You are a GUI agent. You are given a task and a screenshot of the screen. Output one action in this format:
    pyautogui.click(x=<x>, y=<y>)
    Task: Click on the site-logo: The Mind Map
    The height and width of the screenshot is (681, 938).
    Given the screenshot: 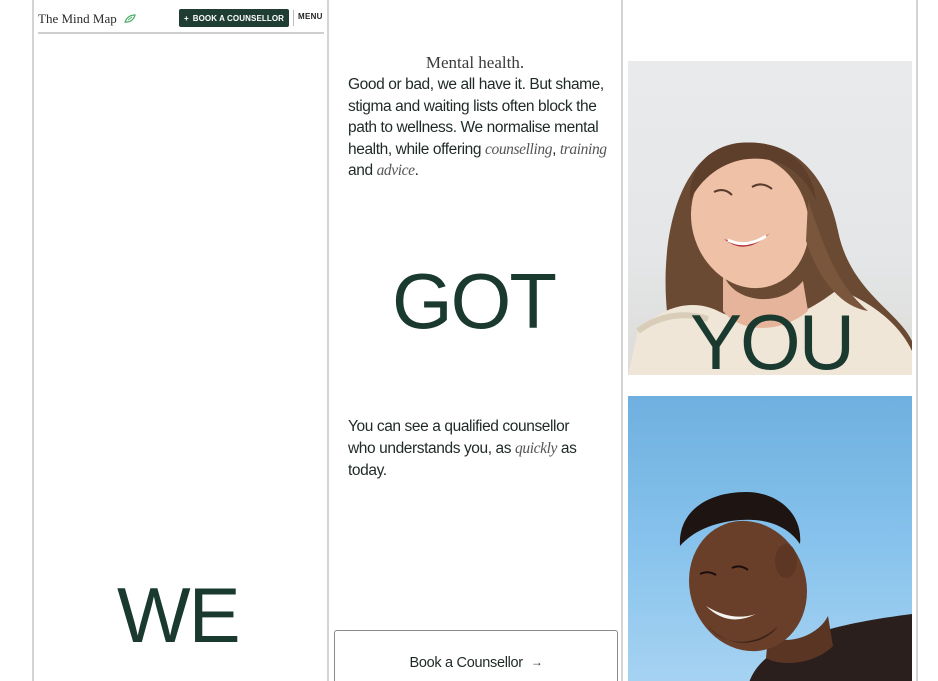 What is the action you would take?
    pyautogui.click(x=87, y=19)
    